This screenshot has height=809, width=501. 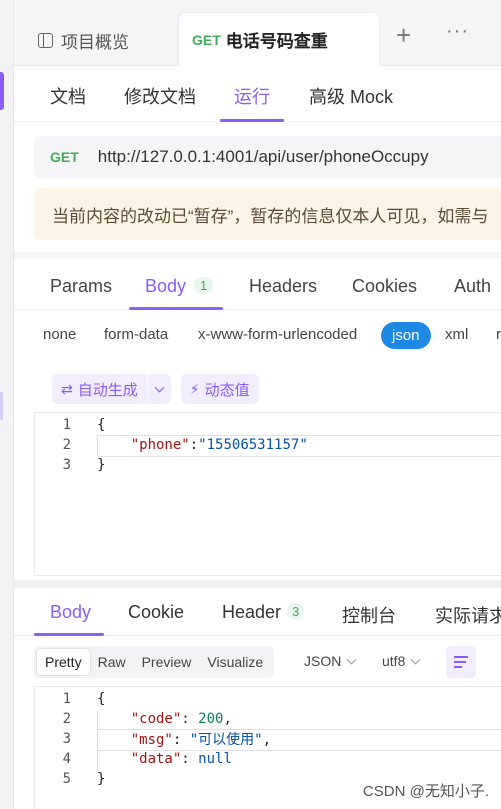 I want to click on code-line: 5 }, so click(x=70, y=779).